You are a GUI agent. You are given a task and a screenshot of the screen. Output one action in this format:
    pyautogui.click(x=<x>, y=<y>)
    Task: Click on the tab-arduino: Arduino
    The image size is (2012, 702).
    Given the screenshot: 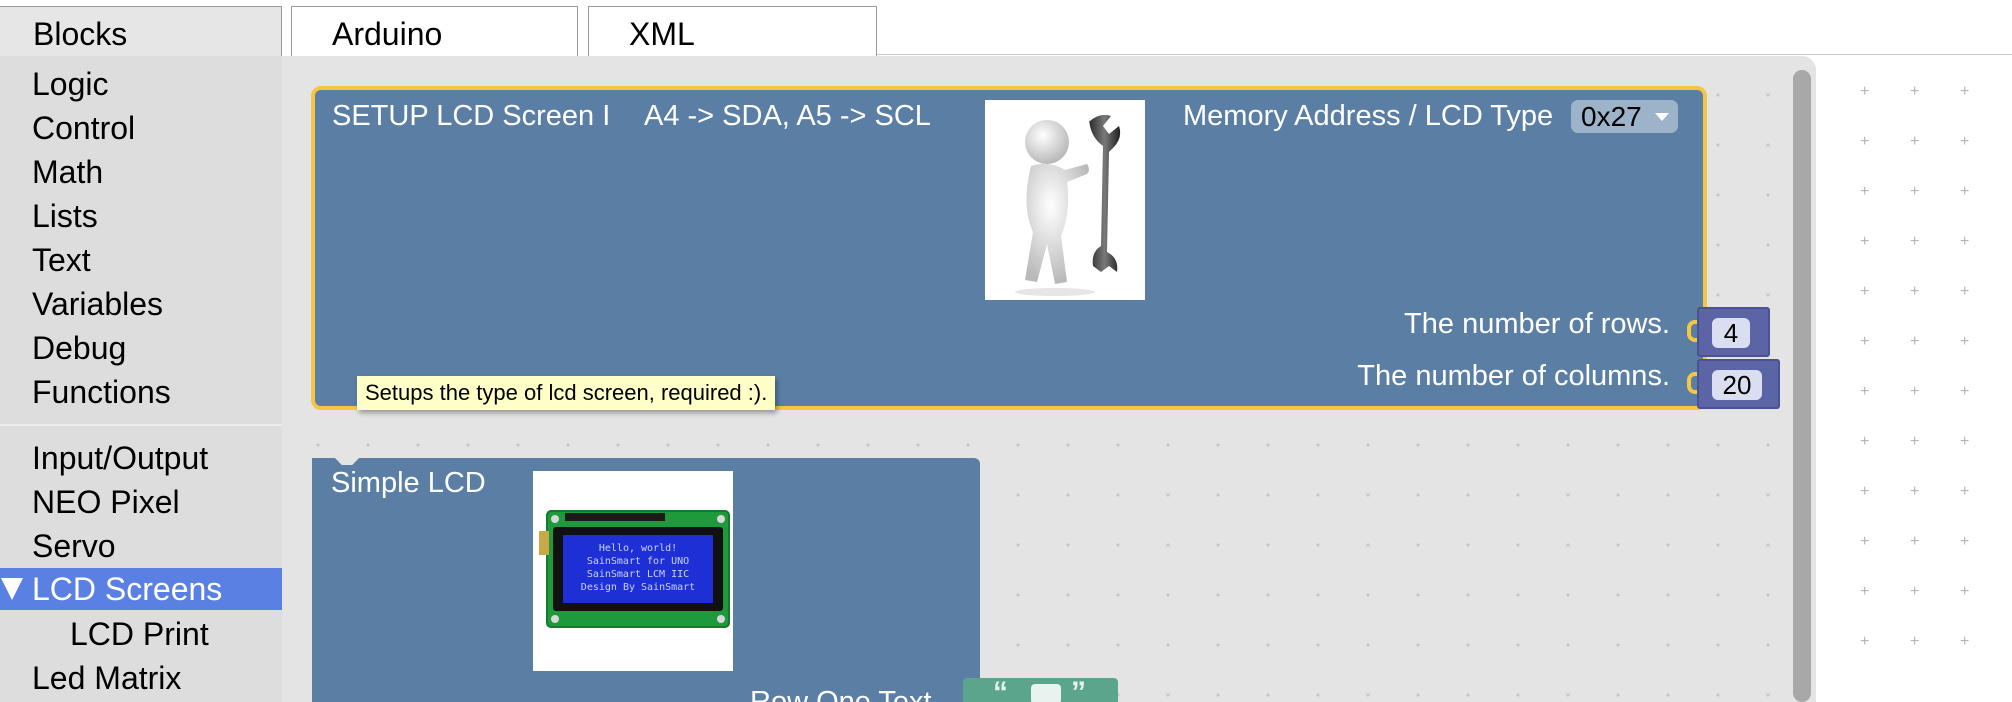 What is the action you would take?
    pyautogui.click(x=434, y=31)
    